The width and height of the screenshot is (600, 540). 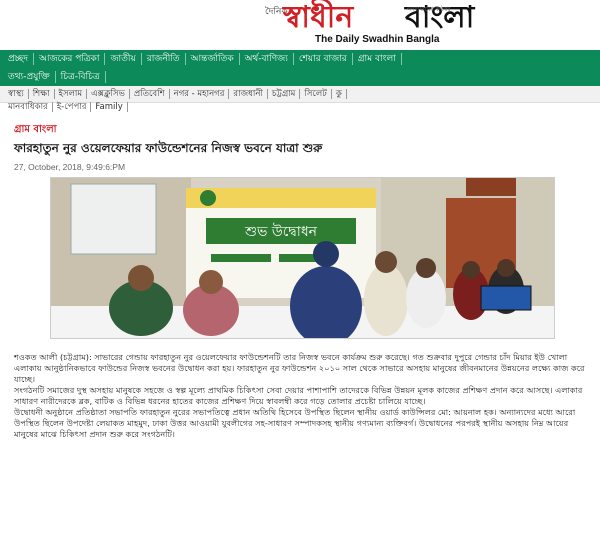 What do you see at coordinates (248, 93) in the screenshot?
I see `sub-nav-link-7: রাজধানী` at bounding box center [248, 93].